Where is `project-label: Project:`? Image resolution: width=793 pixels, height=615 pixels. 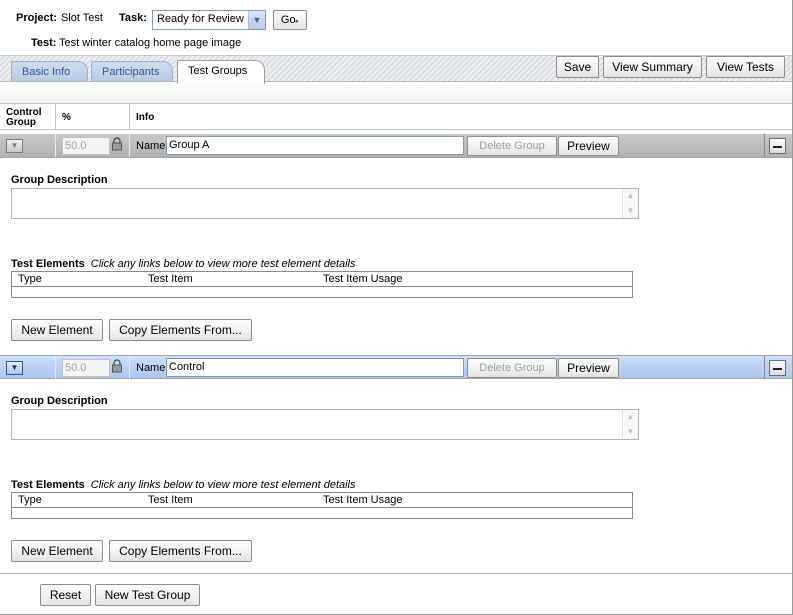
project-label: Project: is located at coordinates (36, 18).